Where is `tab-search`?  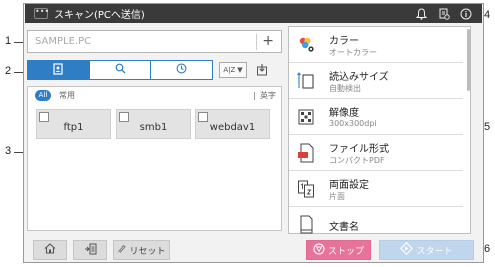
tab-search is located at coordinates (121, 70).